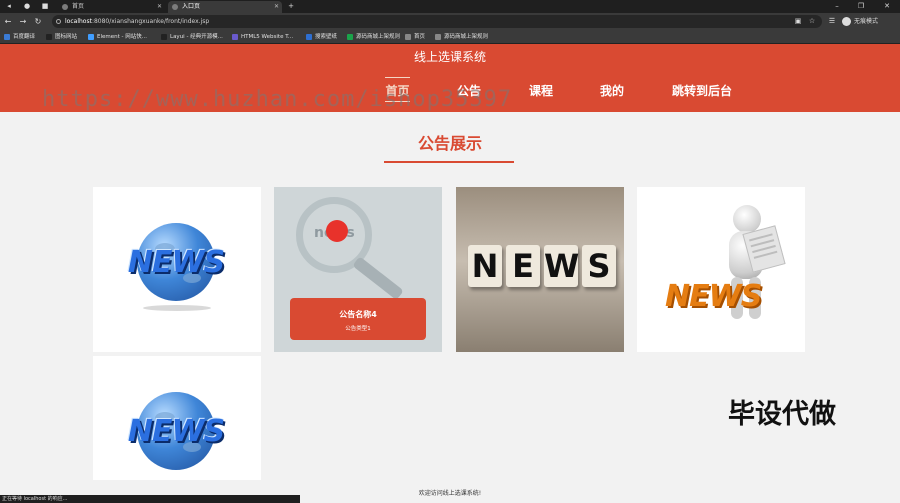 The image size is (900, 503). What do you see at coordinates (9, 6) in the screenshot?
I see `tab-search-icon: ◂` at bounding box center [9, 6].